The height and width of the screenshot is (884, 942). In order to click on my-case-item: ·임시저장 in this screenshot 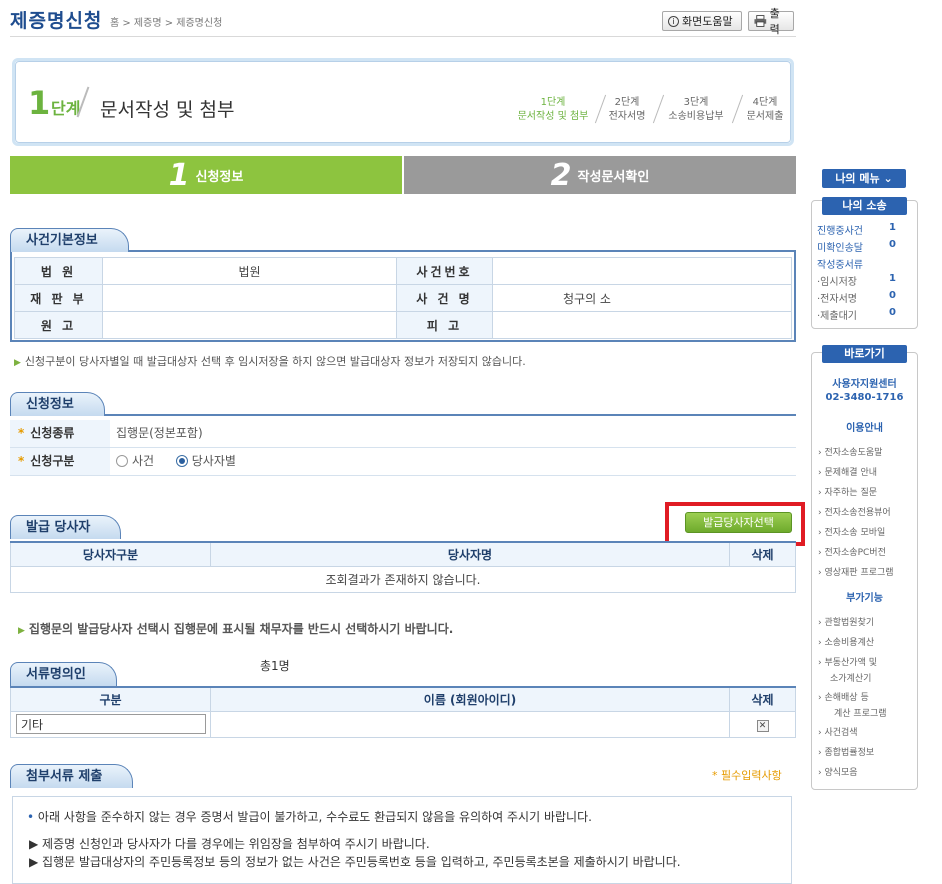, I will do `click(837, 280)`.